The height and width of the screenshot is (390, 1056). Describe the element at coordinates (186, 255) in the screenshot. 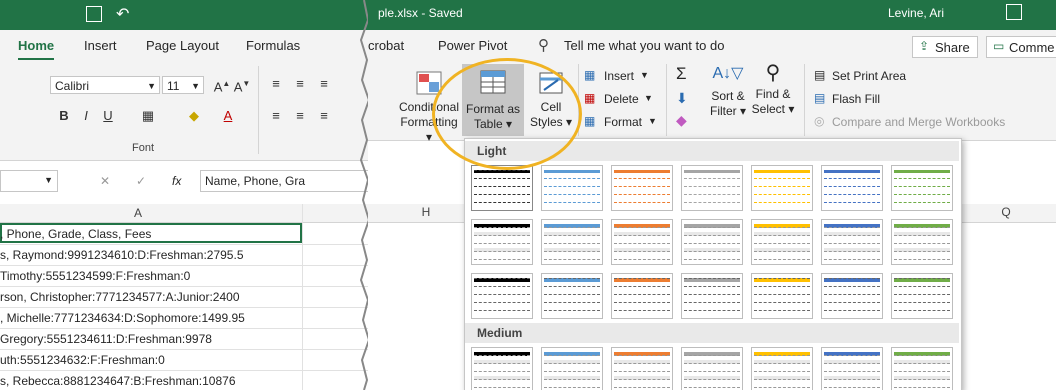

I see `table-row: s, Raymond:9991234610:D:Freshman:2795.5` at that location.